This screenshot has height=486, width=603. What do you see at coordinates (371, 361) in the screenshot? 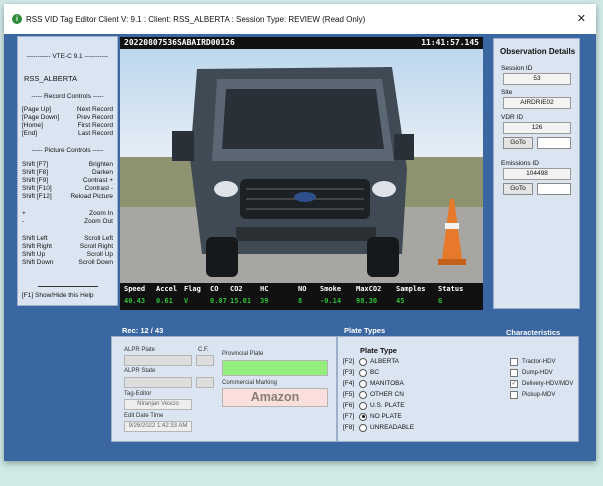
I see `plate-type-option: [F2] ALBERTA` at bounding box center [371, 361].